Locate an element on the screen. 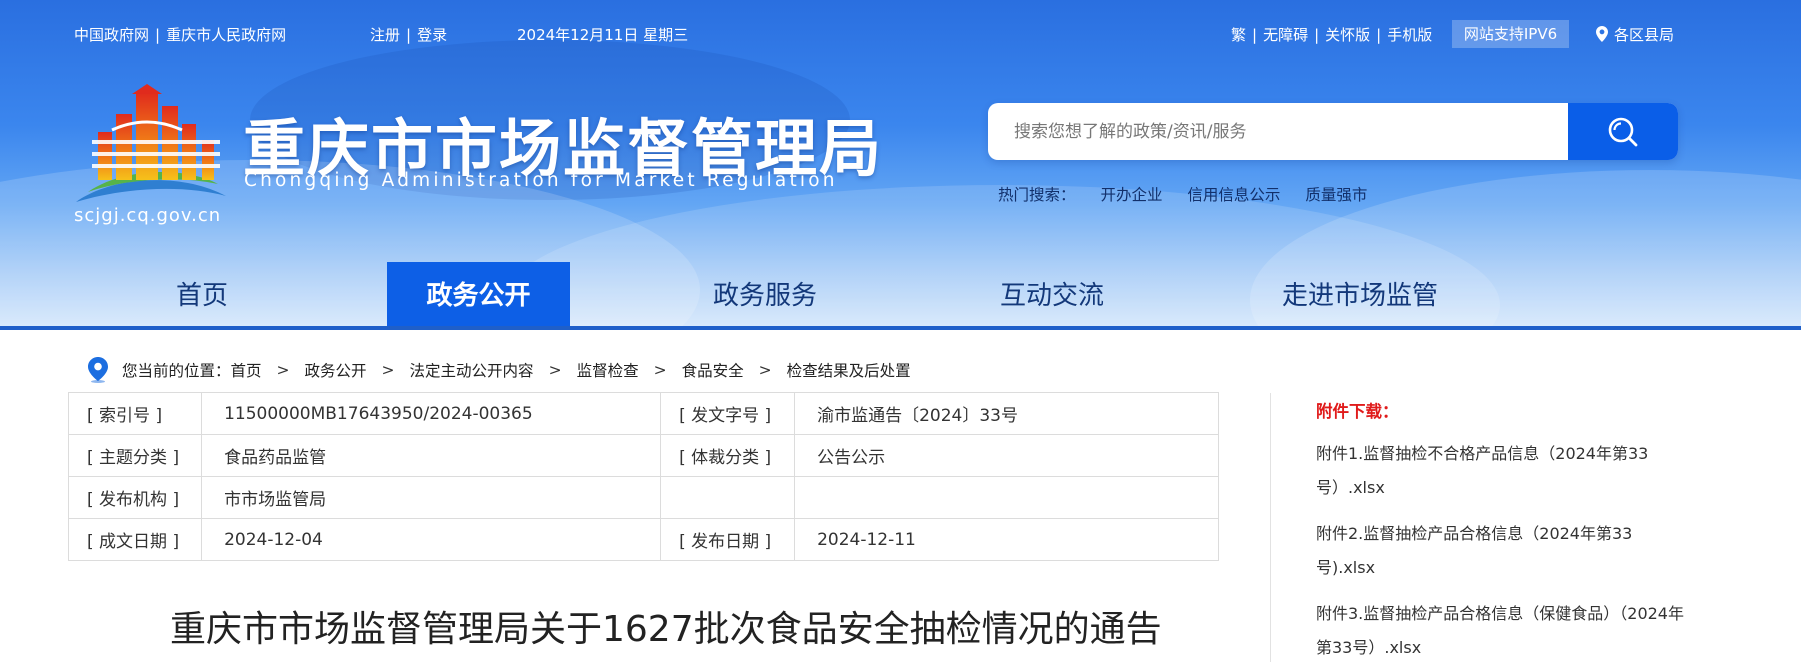 The image size is (1801, 662). top-links-left: 中国政府网 | 重庆市人民政府网 is located at coordinates (180, 34).